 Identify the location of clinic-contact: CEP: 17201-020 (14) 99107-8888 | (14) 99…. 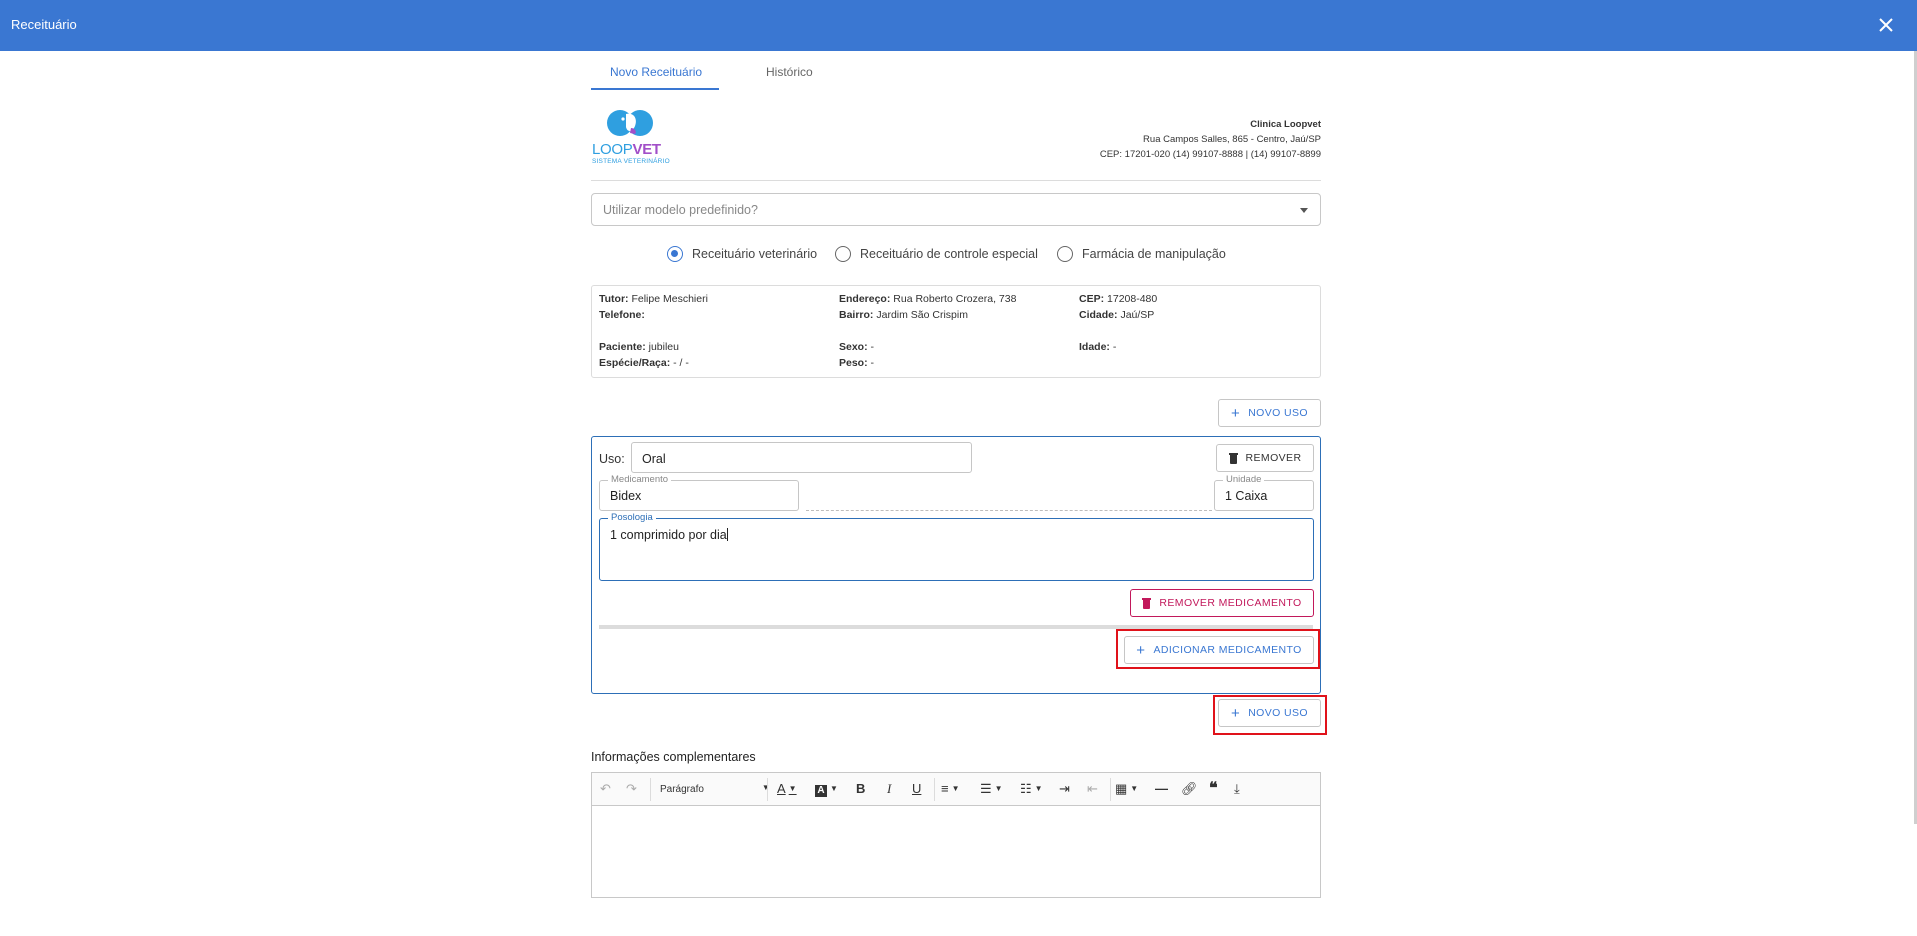
(1210, 154).